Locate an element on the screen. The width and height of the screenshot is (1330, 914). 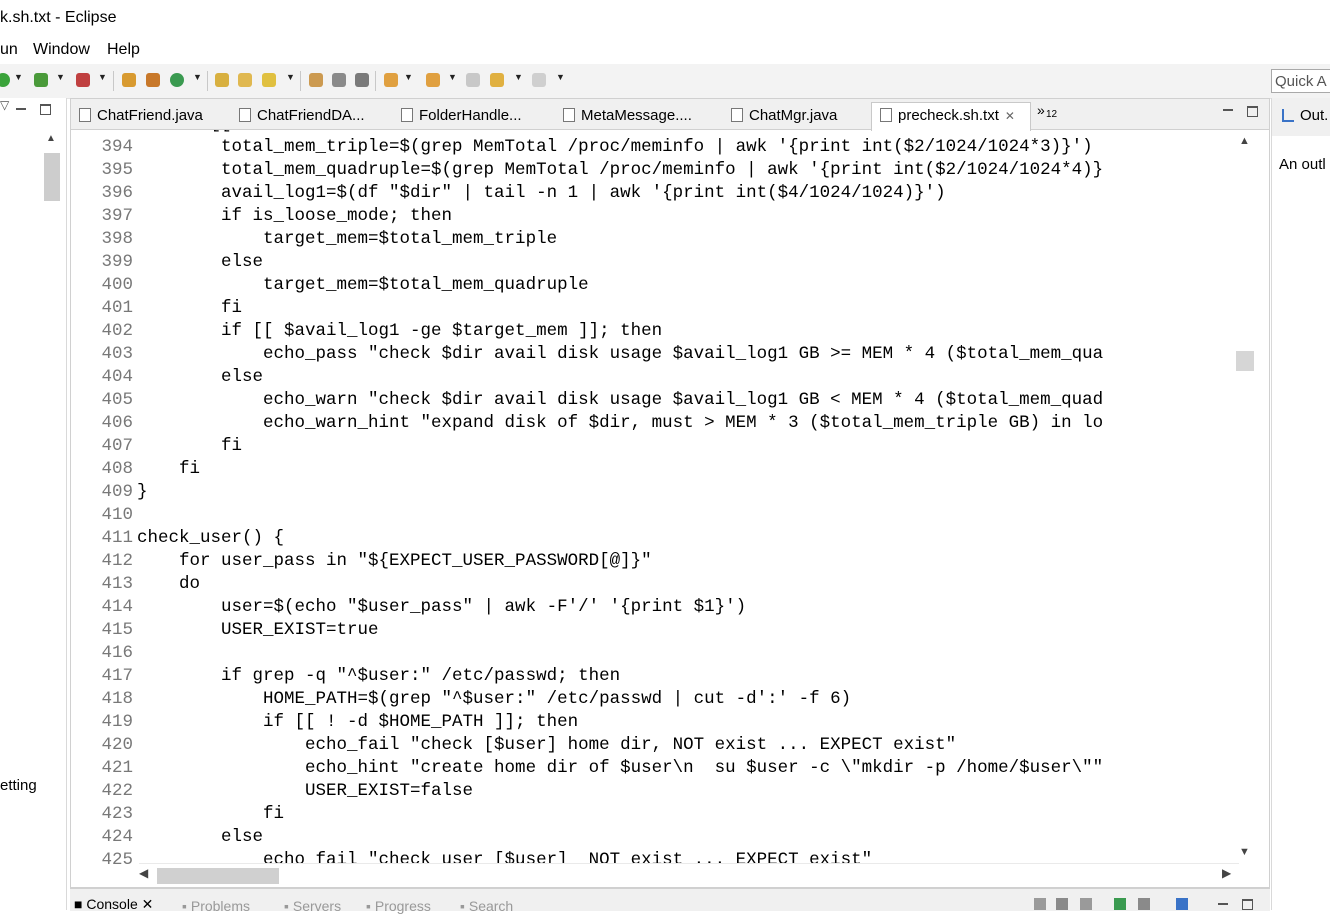
tab-overflow-count: 12 is located at coordinates (1051, 114).